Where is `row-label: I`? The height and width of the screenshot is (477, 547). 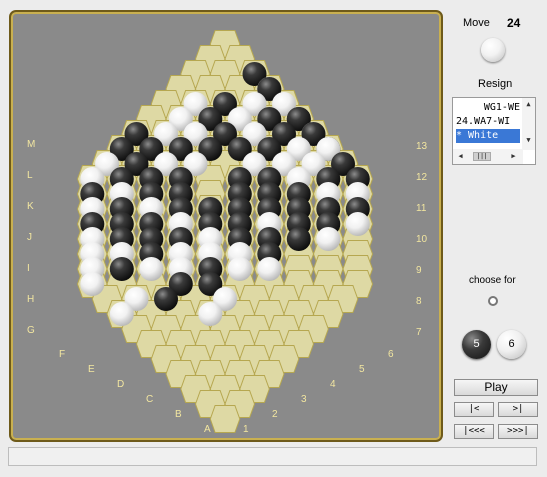
row-label: I is located at coordinates (28, 268).